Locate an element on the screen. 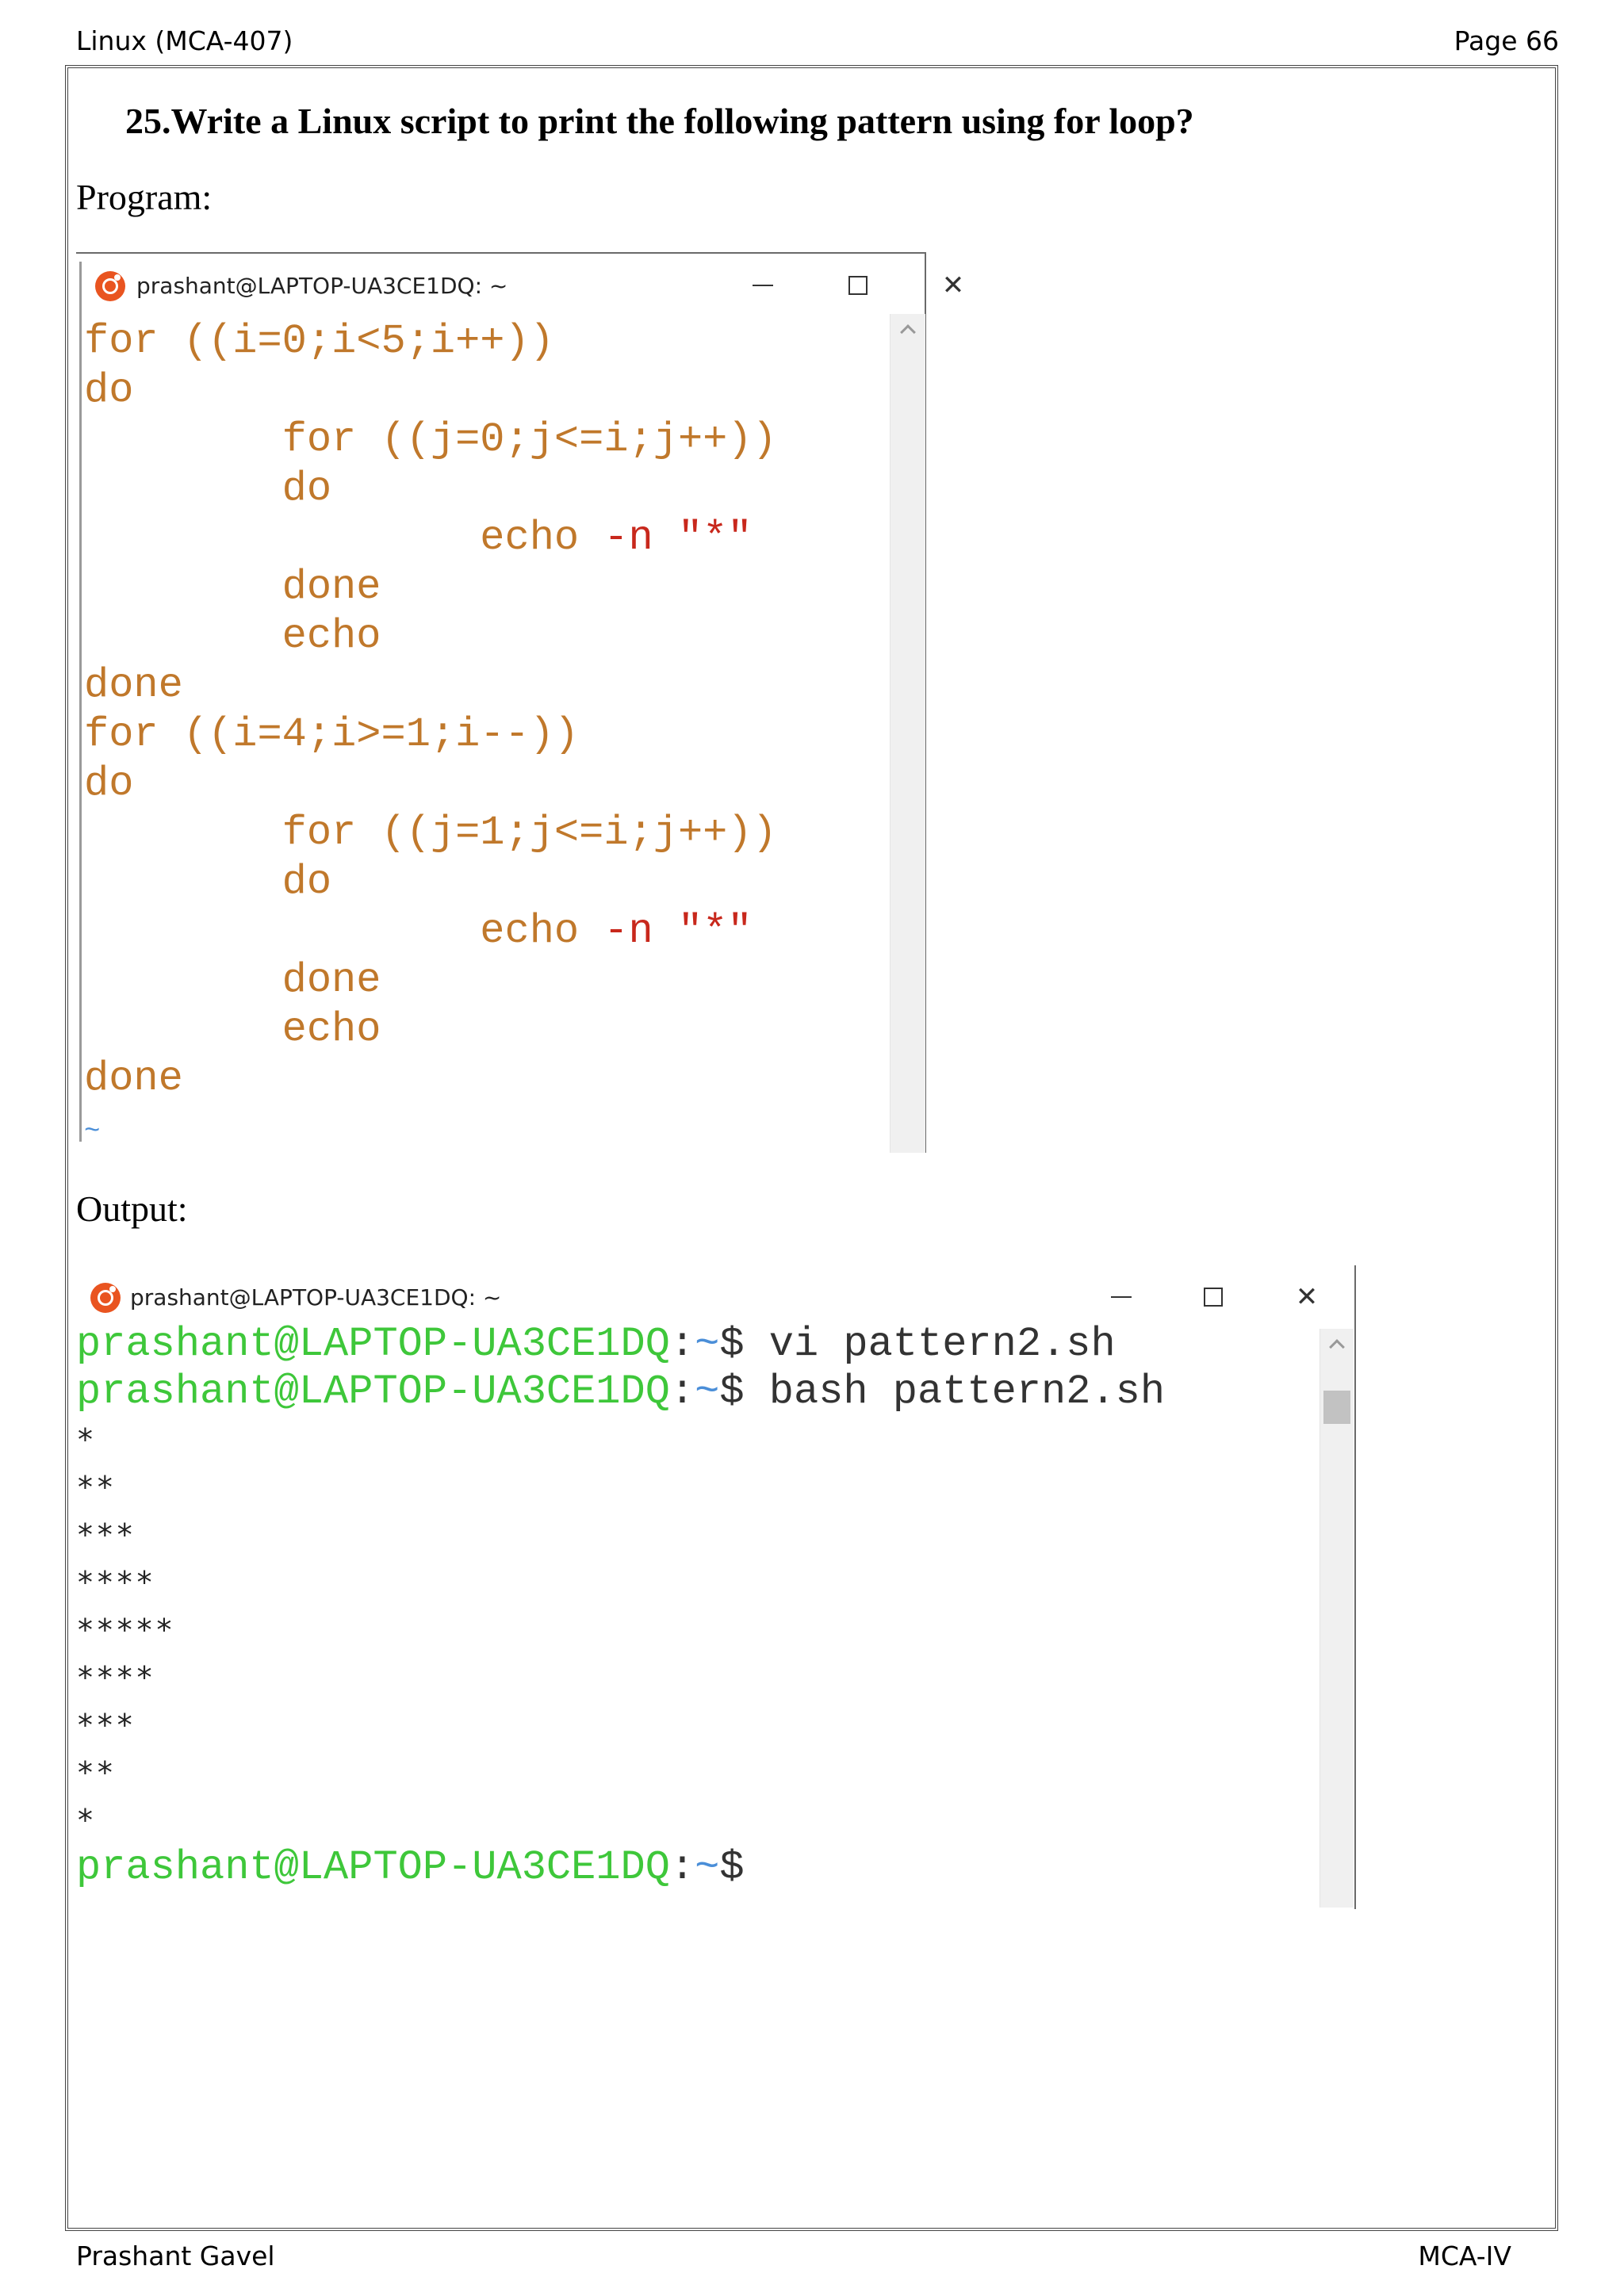  window-left-edge is located at coordinates (80, 702).